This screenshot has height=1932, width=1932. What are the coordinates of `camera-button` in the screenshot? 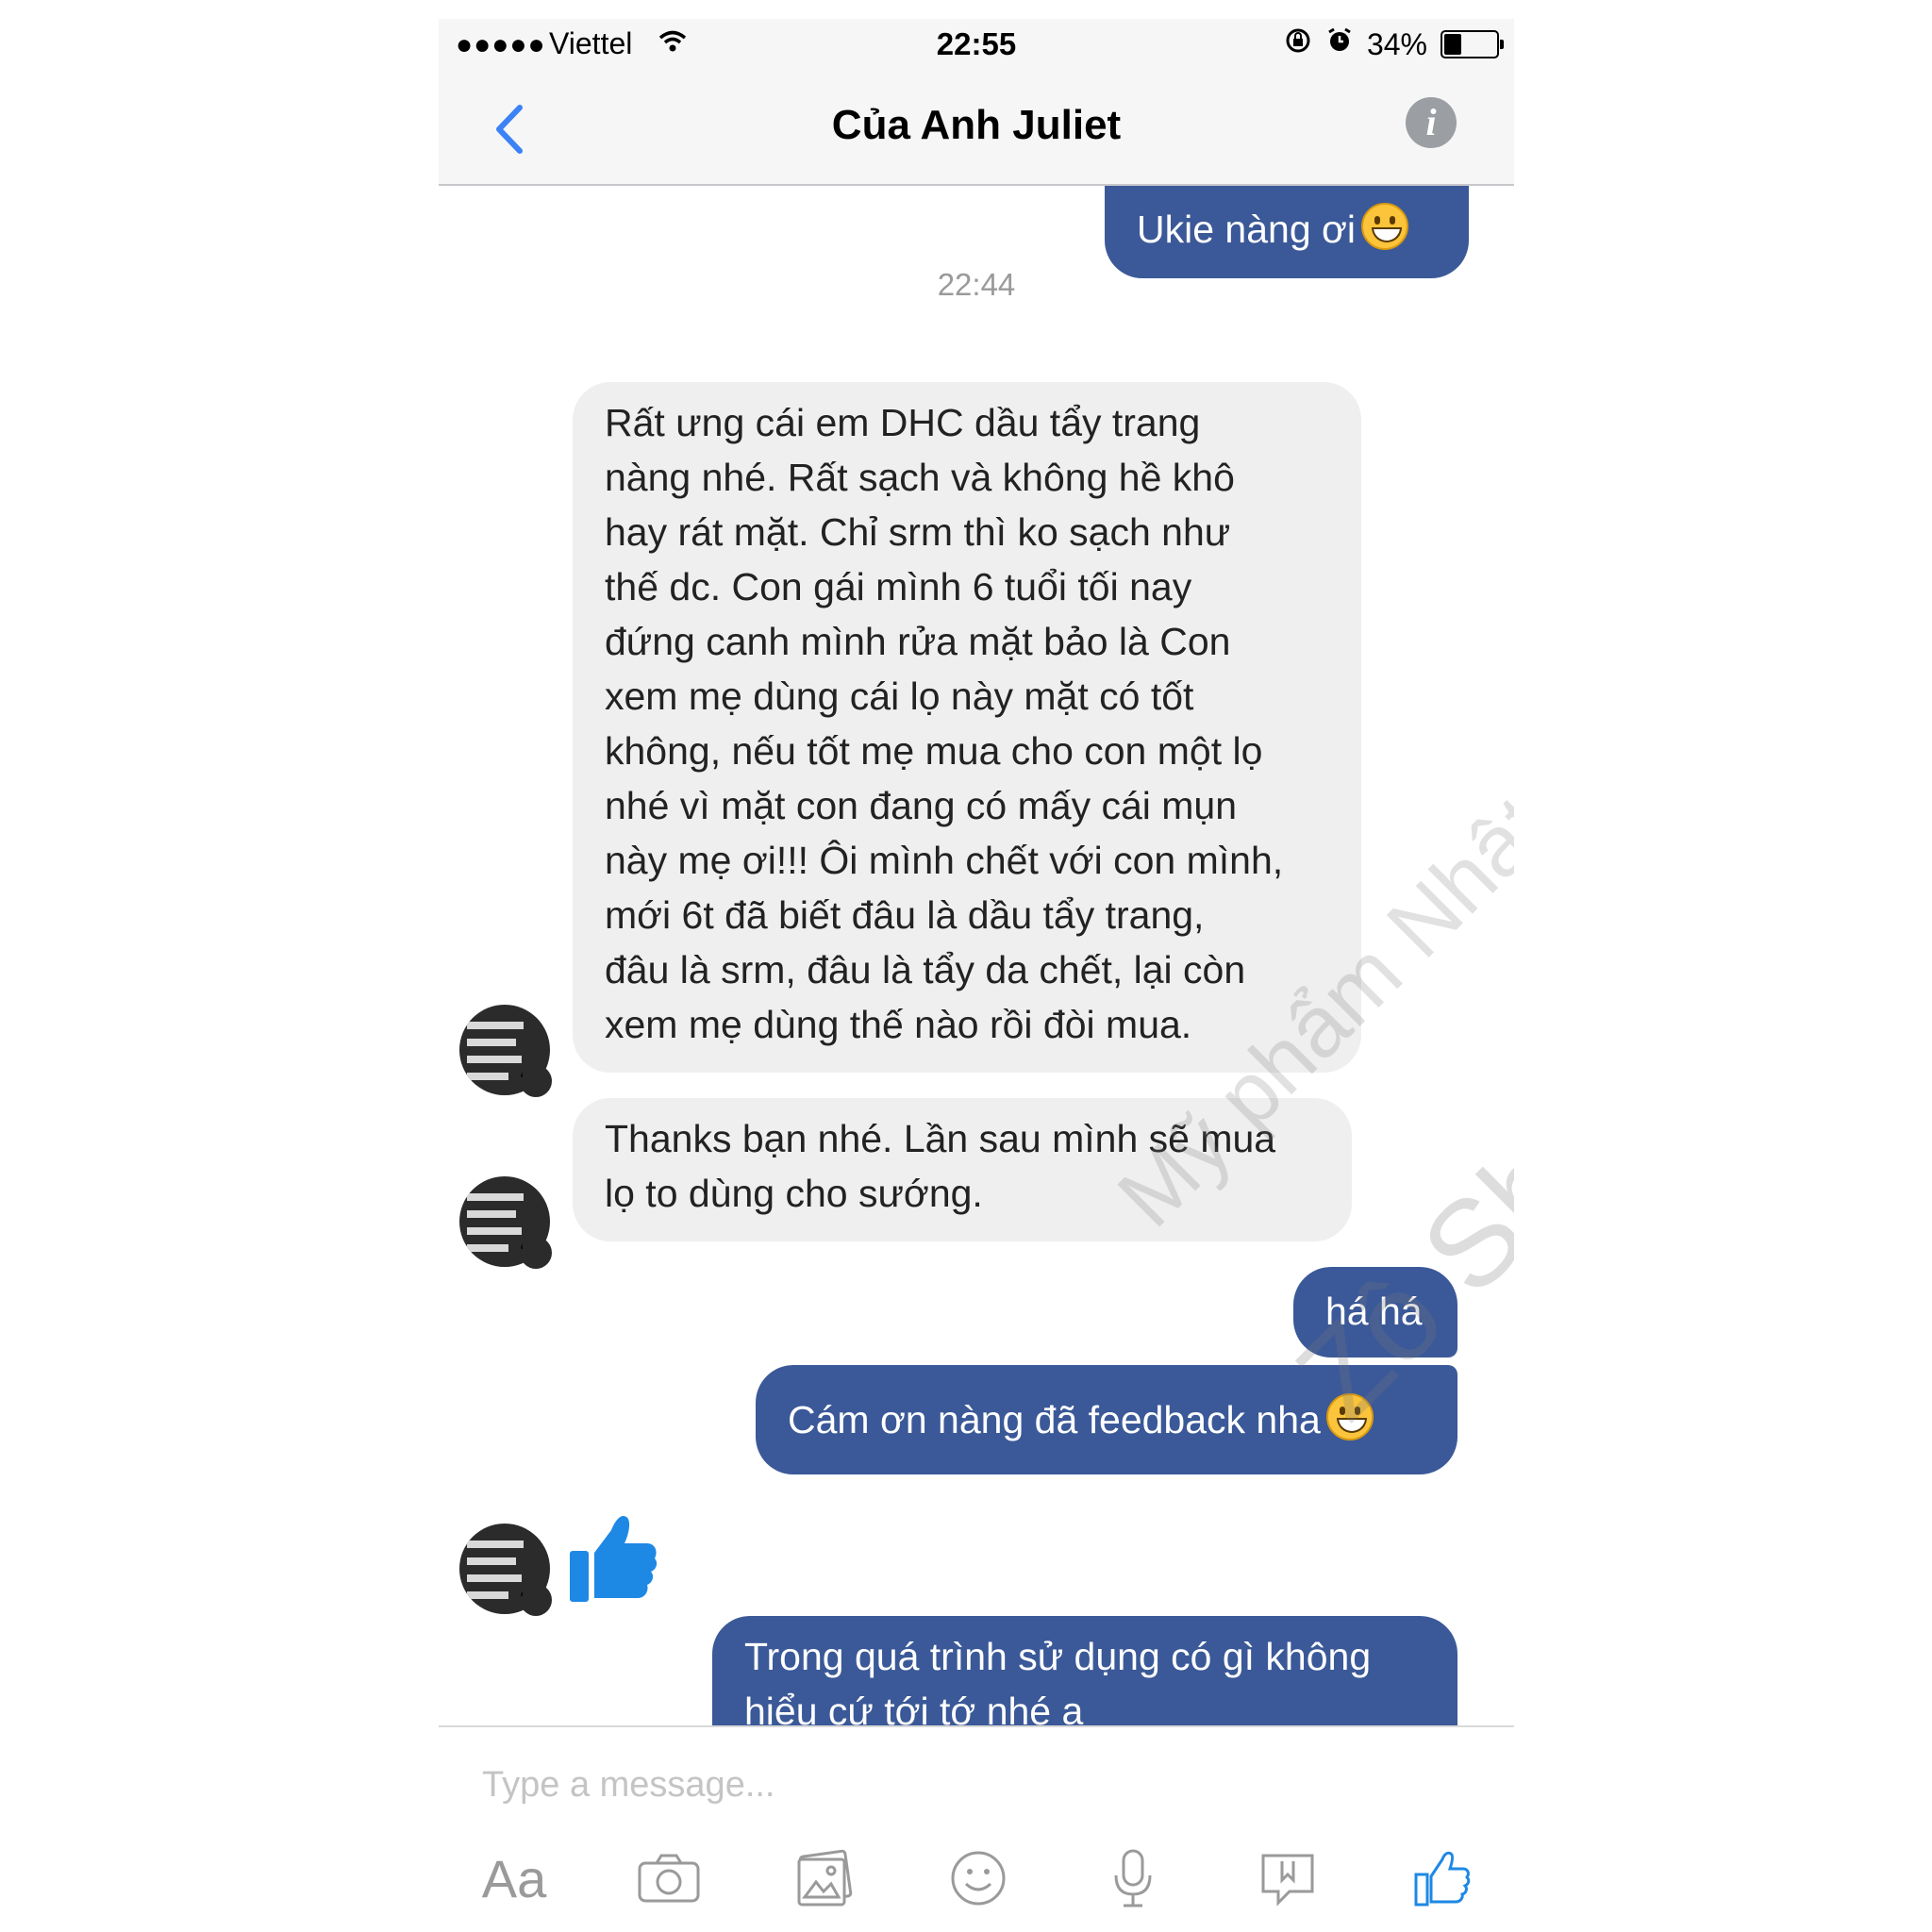 It's located at (669, 1878).